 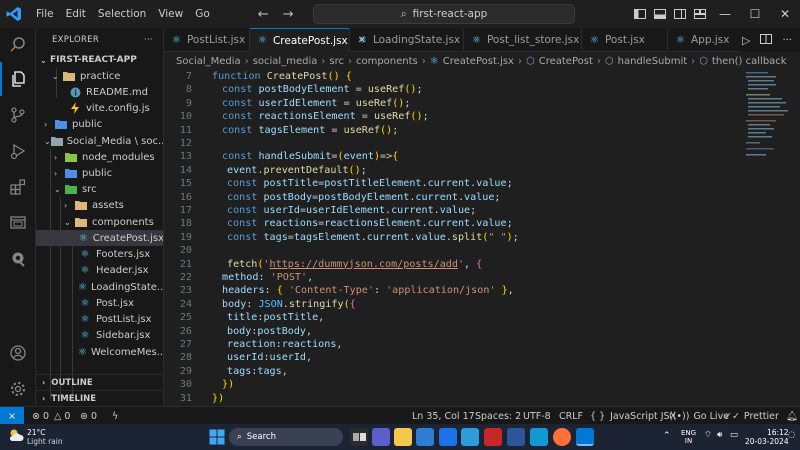 What do you see at coordinates (725, 14) in the screenshot?
I see `minimize-icon: —` at bounding box center [725, 14].